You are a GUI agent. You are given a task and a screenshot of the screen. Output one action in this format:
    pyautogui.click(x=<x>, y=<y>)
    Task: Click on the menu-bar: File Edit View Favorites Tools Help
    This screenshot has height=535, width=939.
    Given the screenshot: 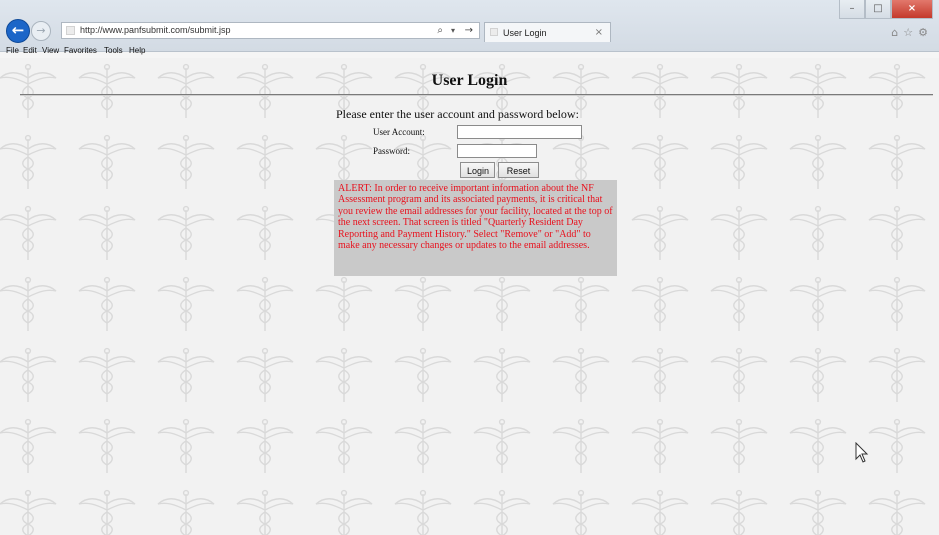 What is the action you would take?
    pyautogui.click(x=469, y=51)
    